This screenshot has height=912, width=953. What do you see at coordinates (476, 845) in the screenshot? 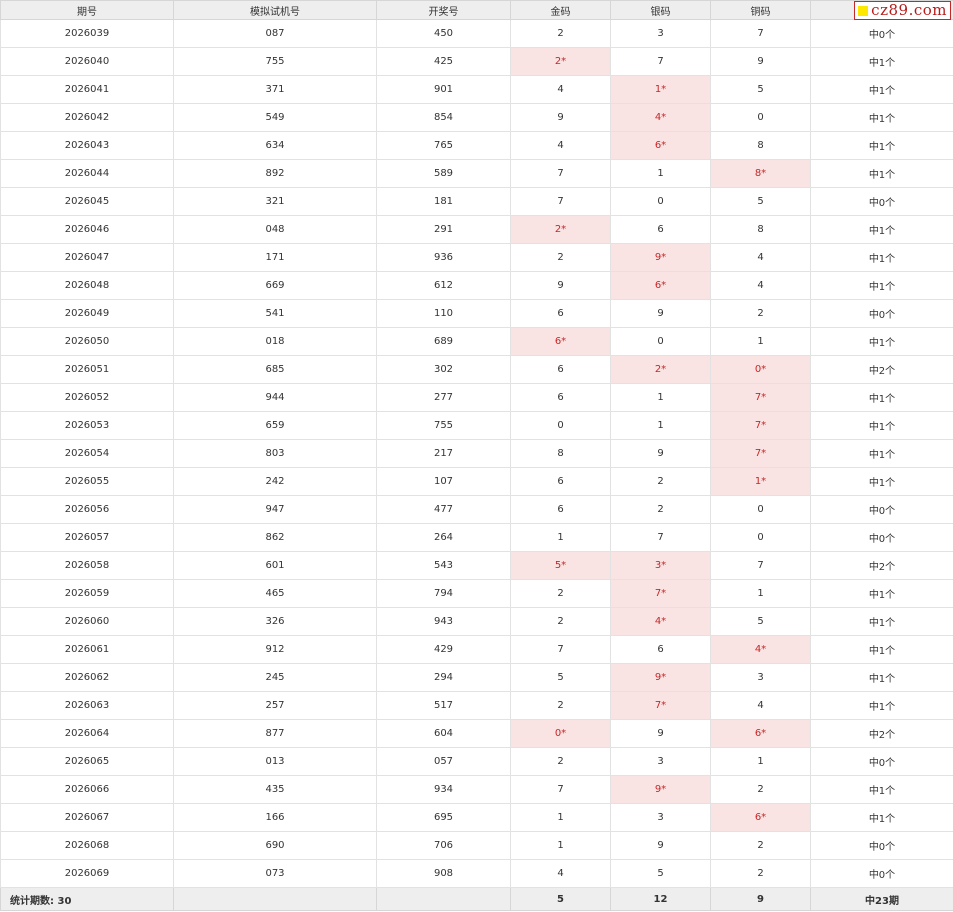
I see `table-row: 2026068 690 706 1 9 2 中0个` at bounding box center [476, 845].